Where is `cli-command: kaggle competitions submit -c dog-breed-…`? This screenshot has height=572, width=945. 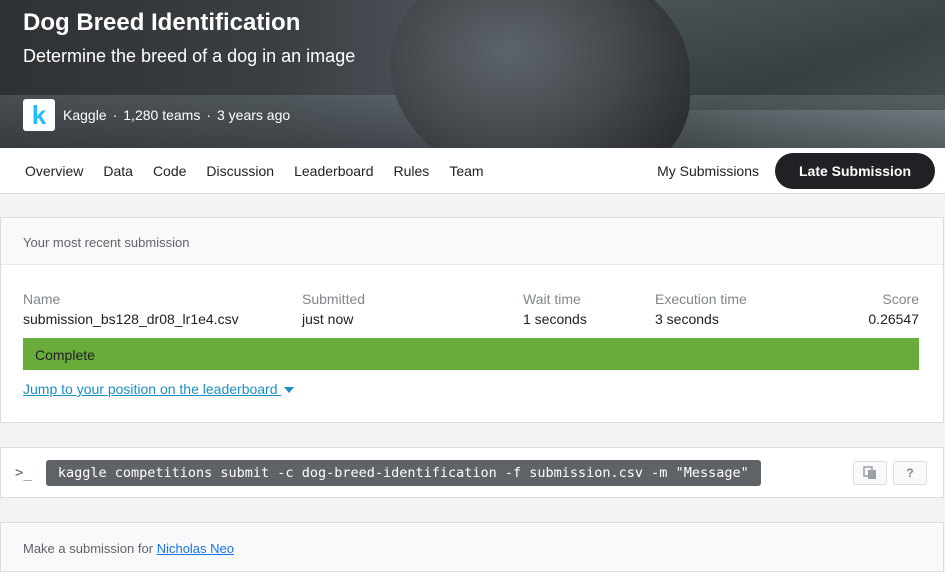
cli-command: kaggle competitions submit -c dog-breed-… is located at coordinates (403, 472).